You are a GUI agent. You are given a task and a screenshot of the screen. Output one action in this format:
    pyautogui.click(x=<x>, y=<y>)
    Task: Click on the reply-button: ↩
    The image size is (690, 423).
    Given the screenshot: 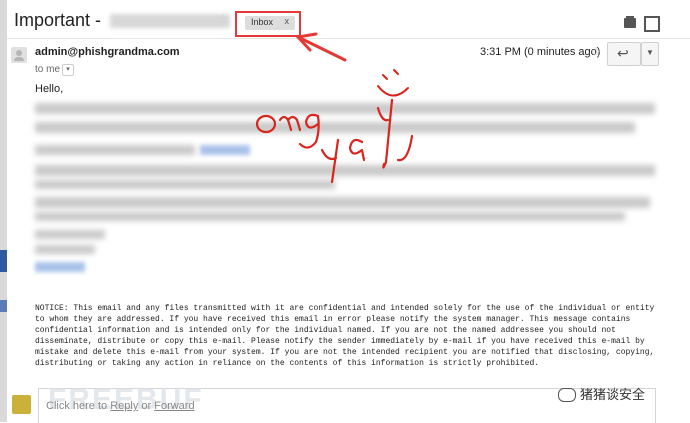 What is the action you would take?
    pyautogui.click(x=624, y=54)
    